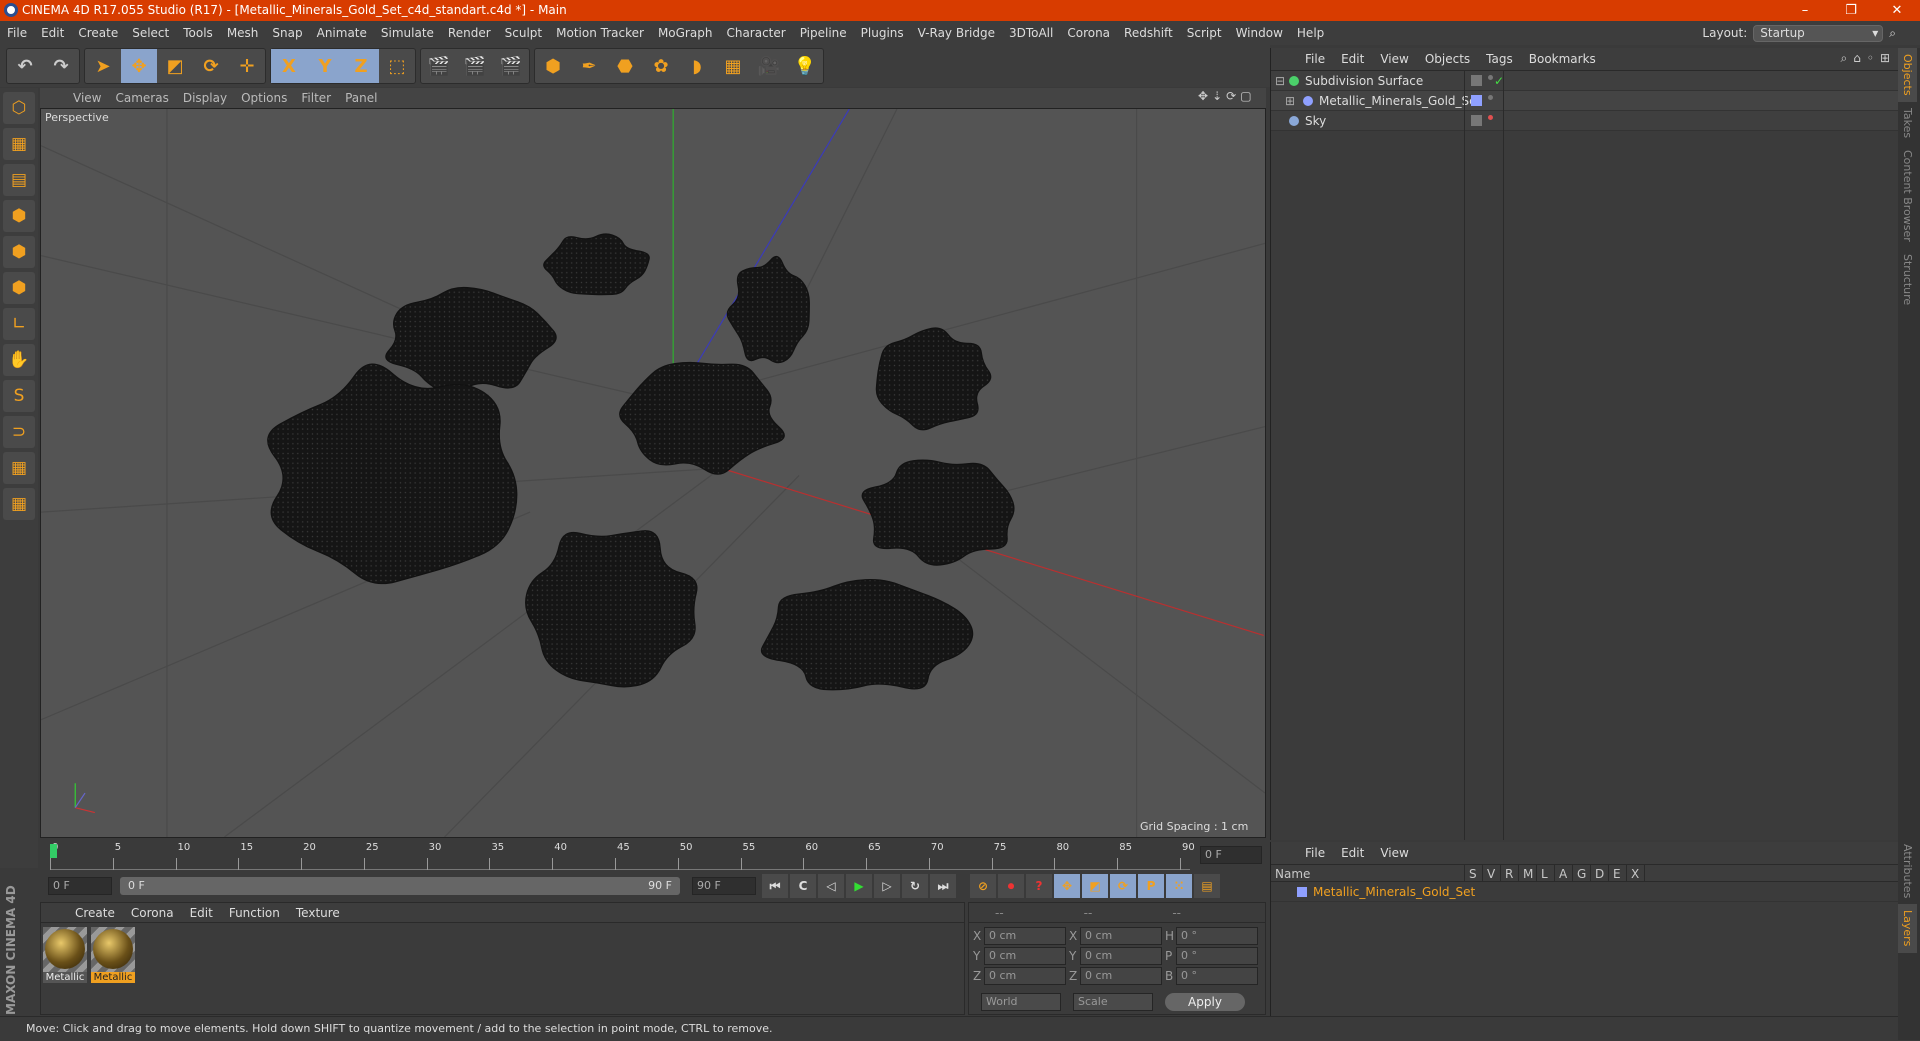 This screenshot has height=1041, width=1920. I want to click on layer-column-d: D, so click(1600, 873).